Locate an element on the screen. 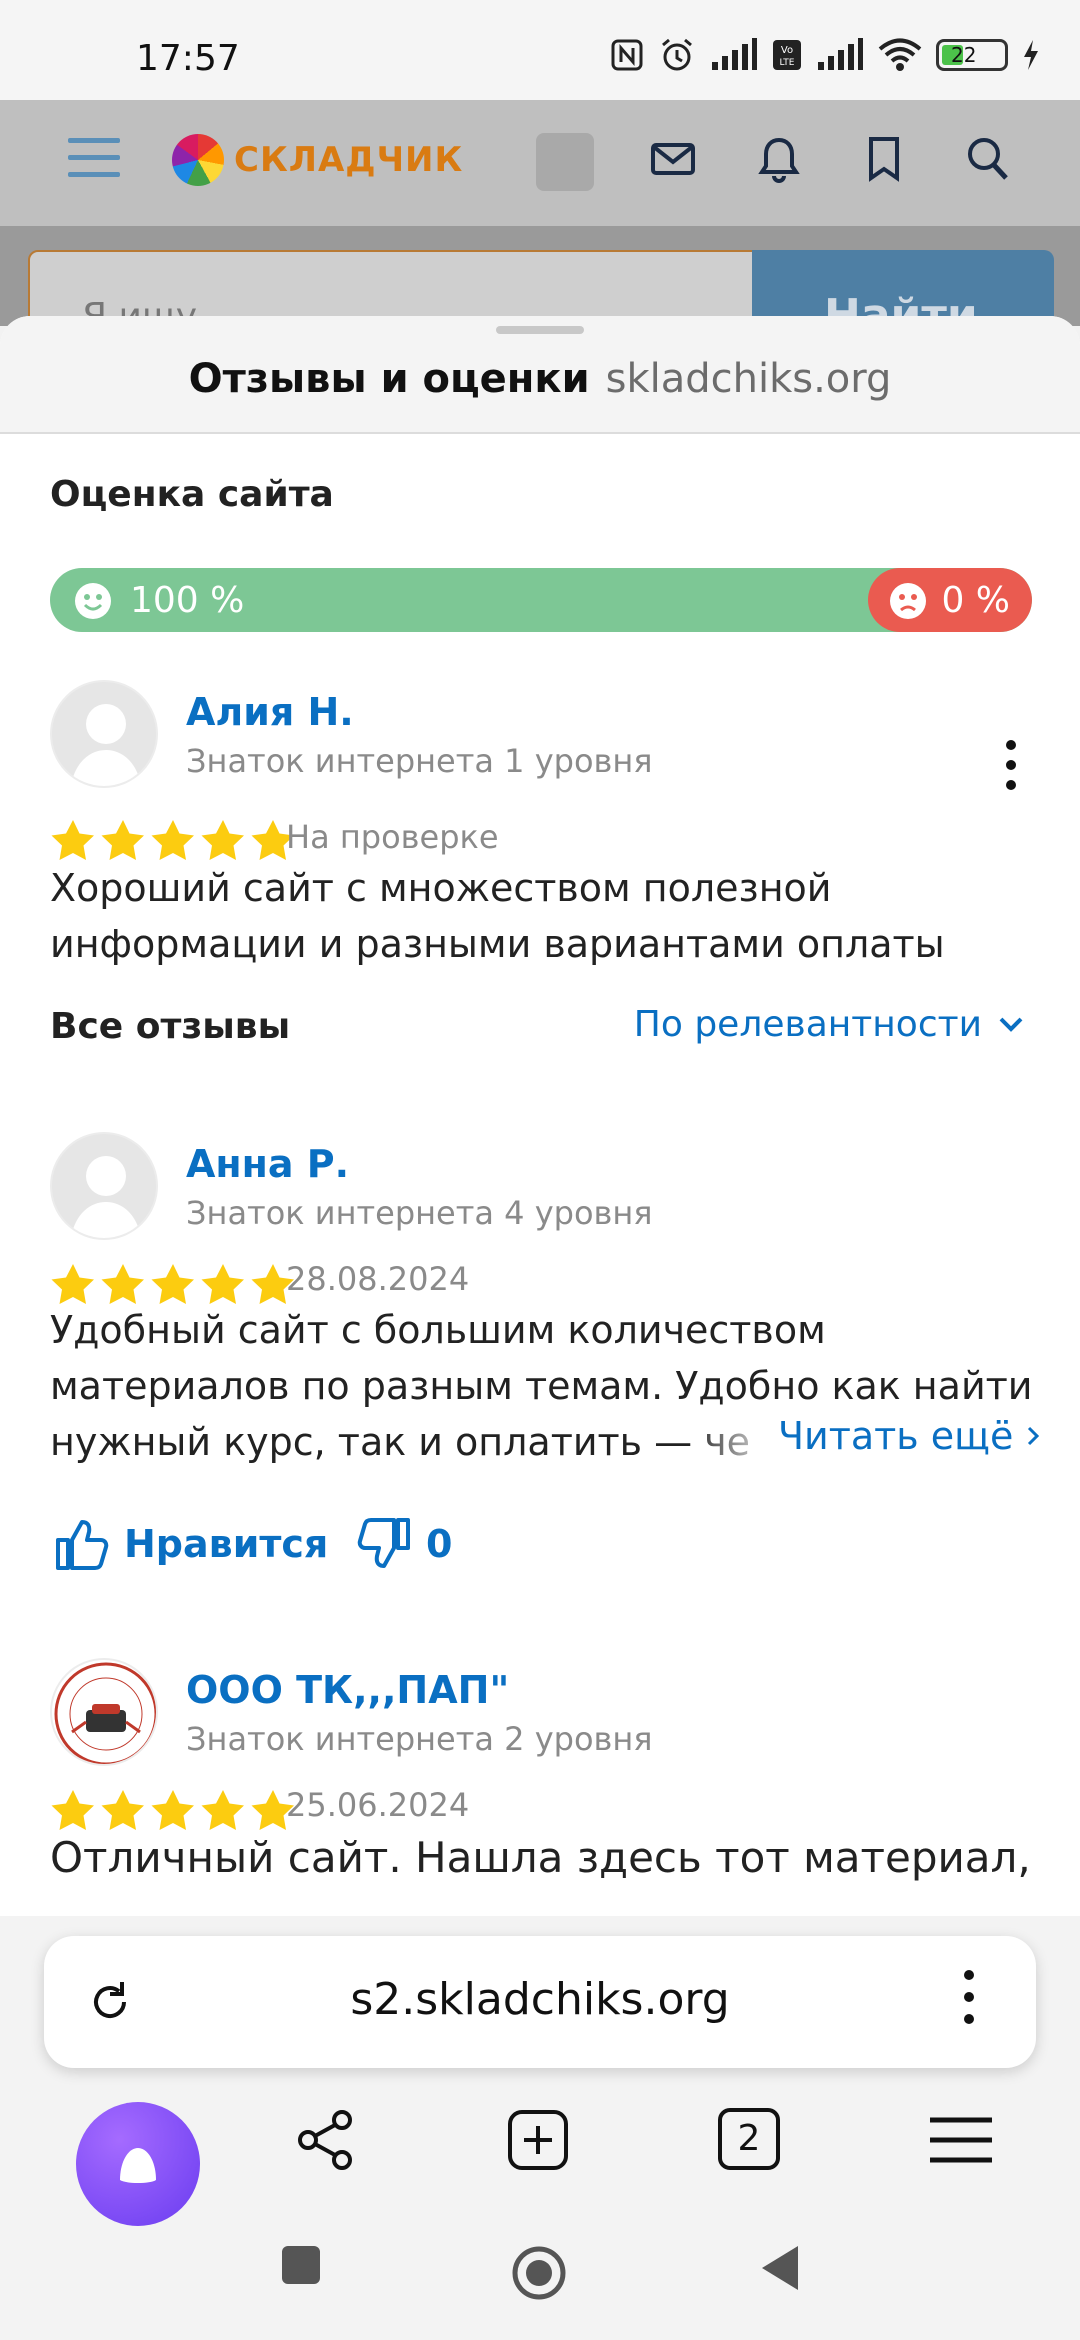  rating-negative-segment: 0 % is located at coordinates (950, 600).